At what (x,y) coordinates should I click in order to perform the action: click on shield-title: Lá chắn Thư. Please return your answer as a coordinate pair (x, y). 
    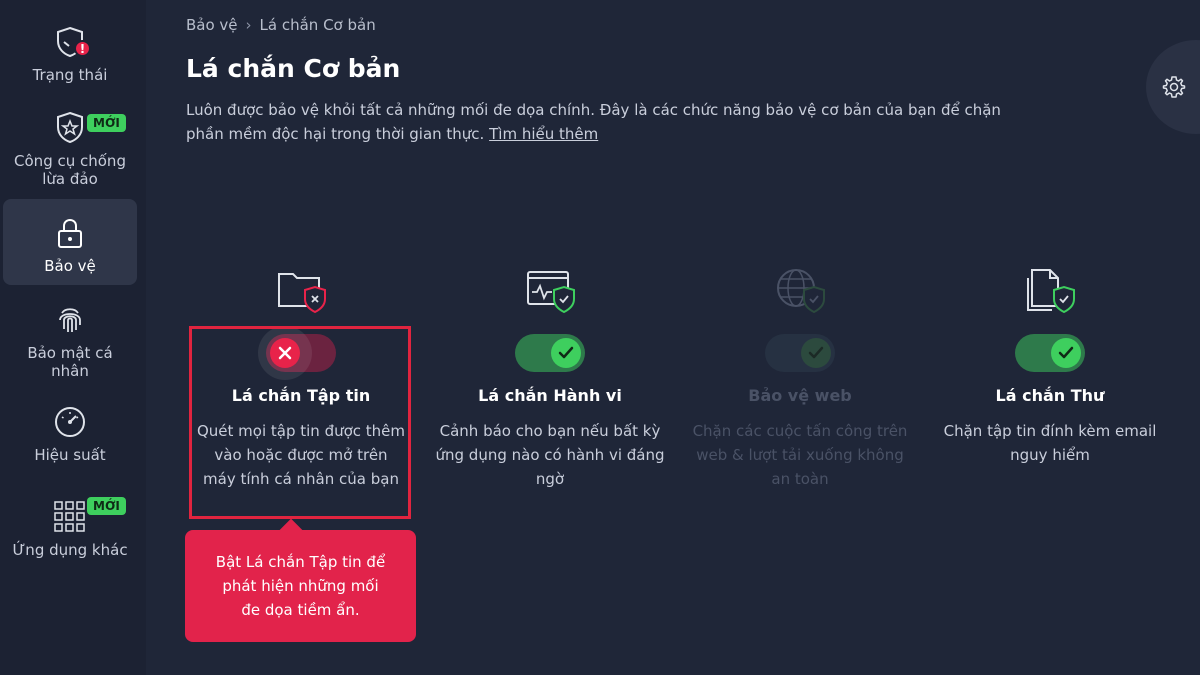
    Looking at the image, I should click on (1050, 395).